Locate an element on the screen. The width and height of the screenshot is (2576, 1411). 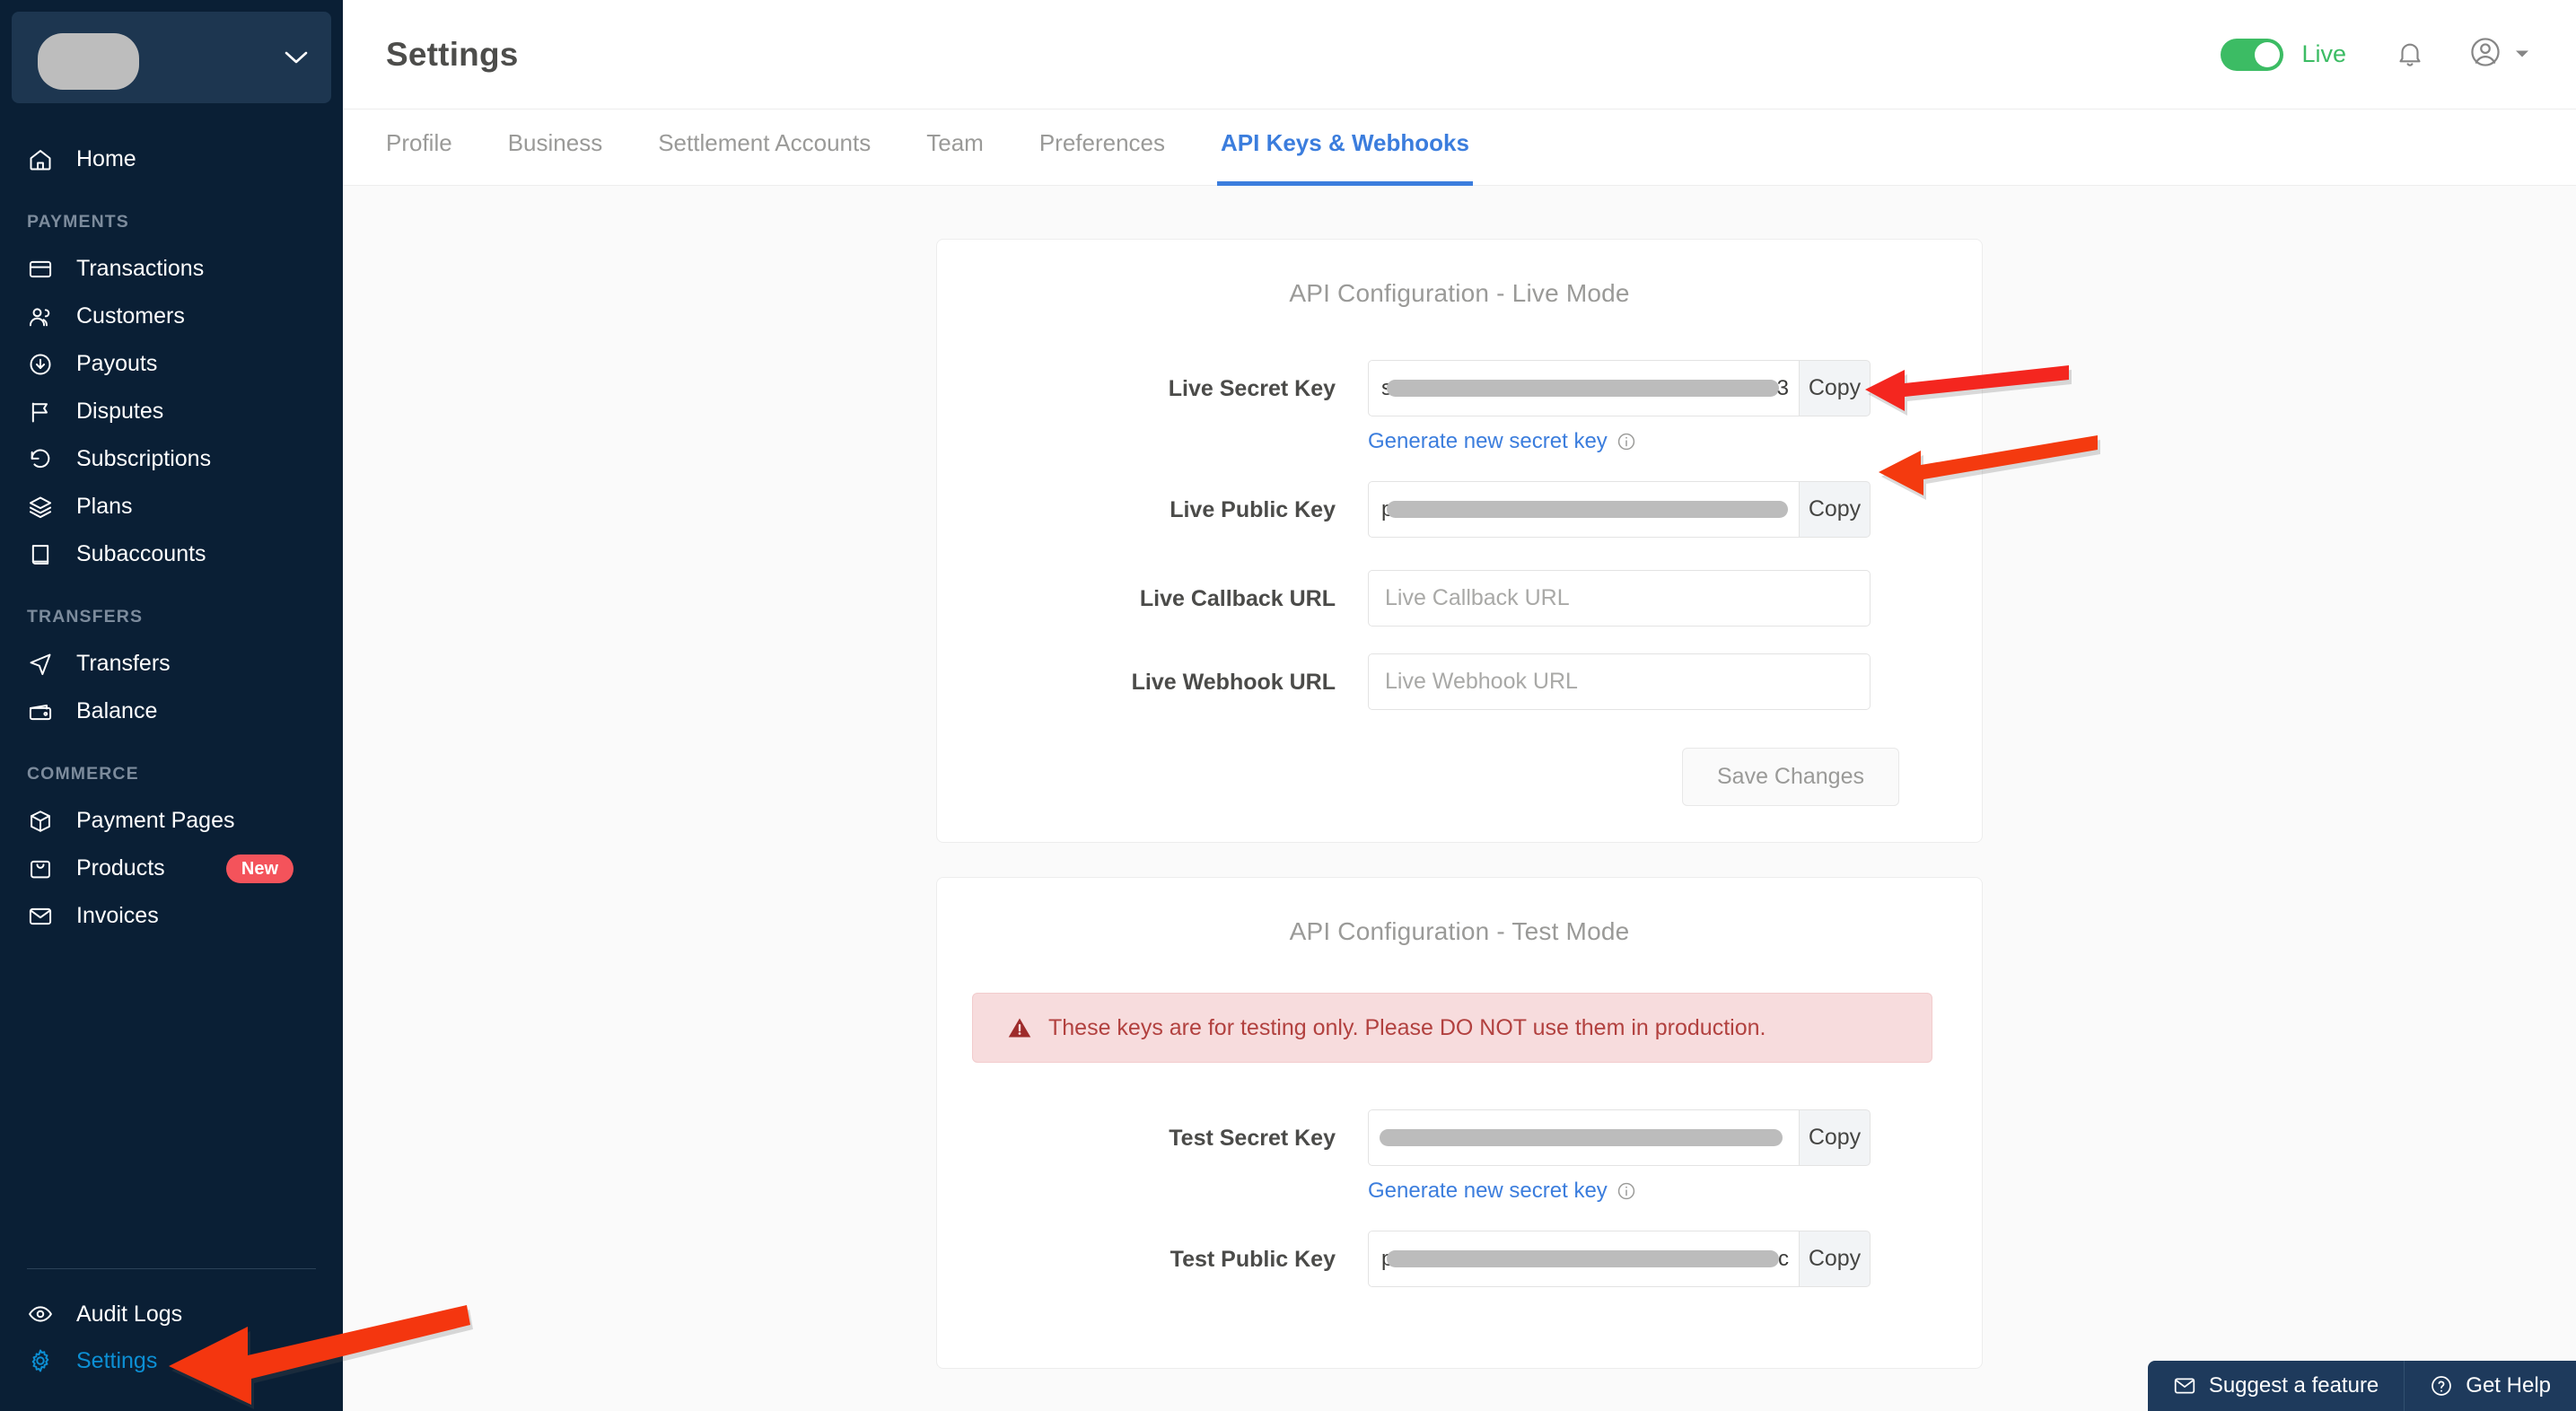
live-callback-url-row: Live Callback URL Live Callback URL is located at coordinates (1459, 598).